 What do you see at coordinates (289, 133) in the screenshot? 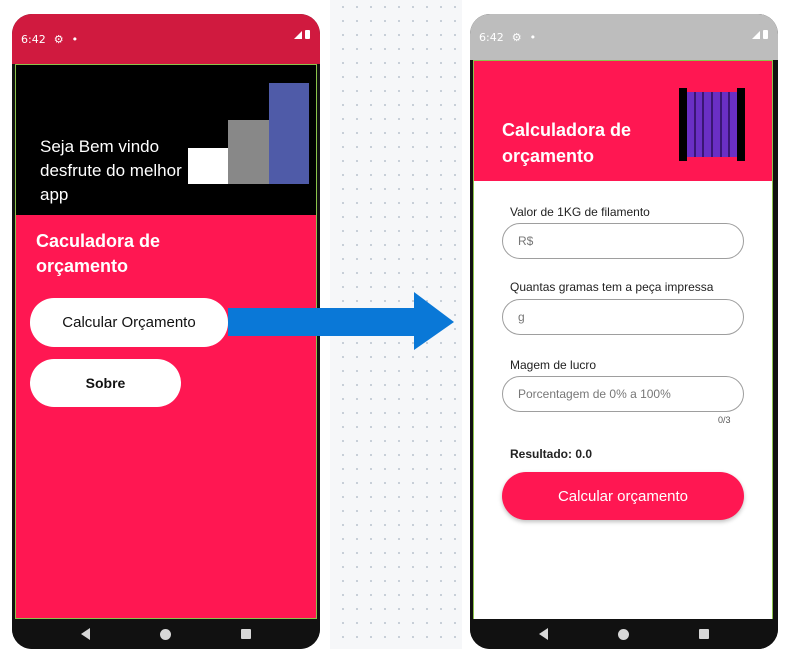
I see `chart-bar-large` at bounding box center [289, 133].